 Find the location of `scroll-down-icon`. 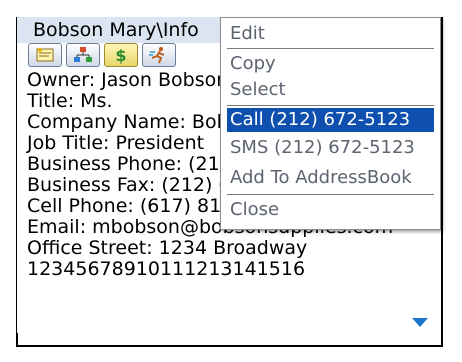

scroll-down-icon is located at coordinates (420, 322).